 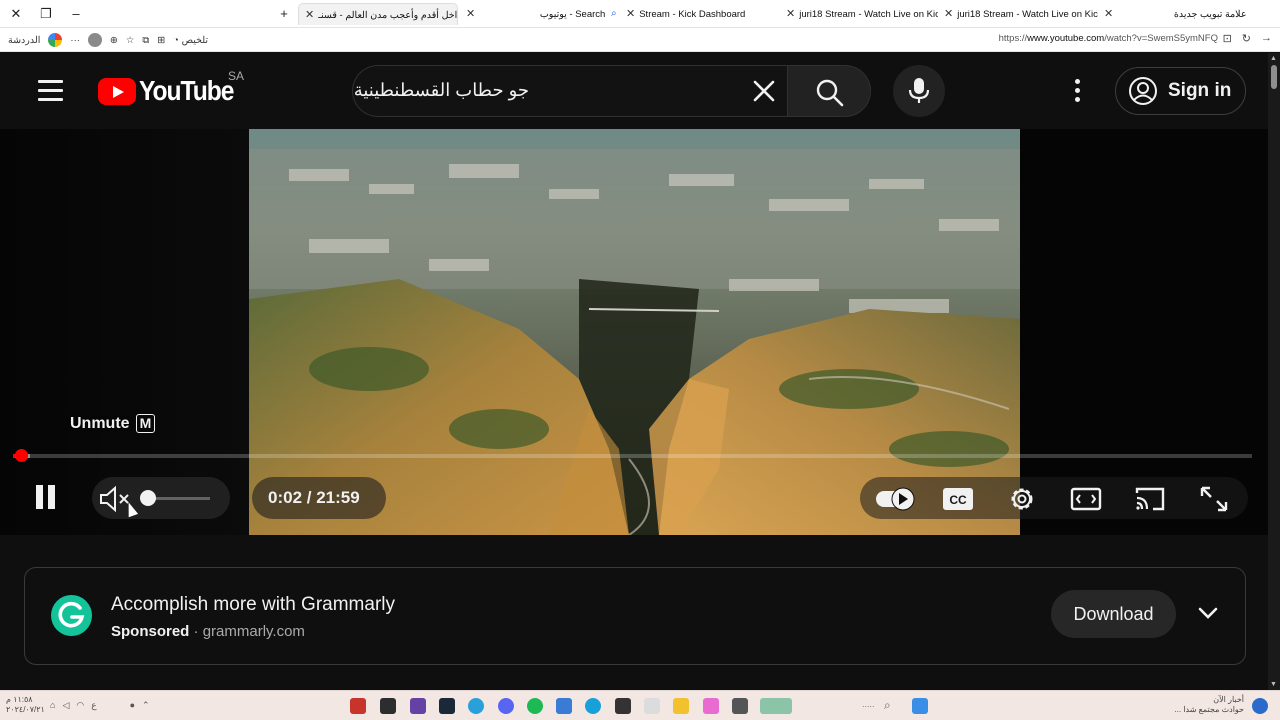 What do you see at coordinates (887, 705) in the screenshot?
I see `taskbar-search-icon: ⌕` at bounding box center [887, 705].